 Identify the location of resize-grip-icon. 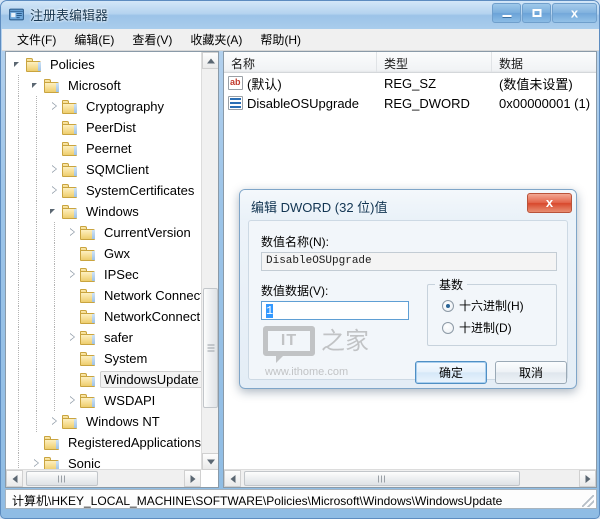
(588, 501).